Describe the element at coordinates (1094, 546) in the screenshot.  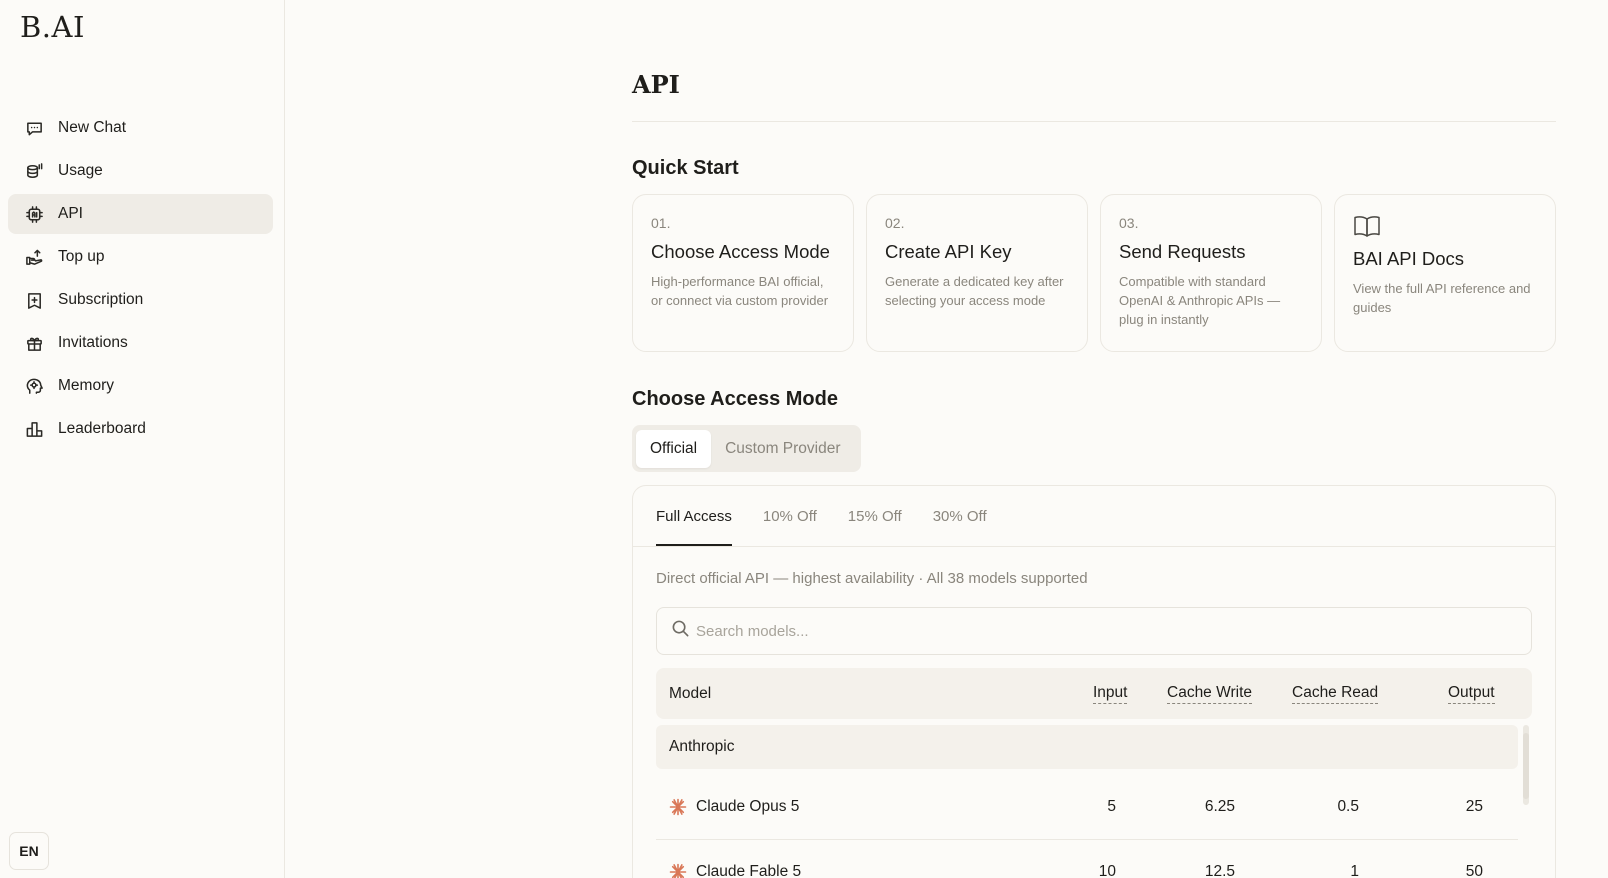
I see `tabs-divider` at that location.